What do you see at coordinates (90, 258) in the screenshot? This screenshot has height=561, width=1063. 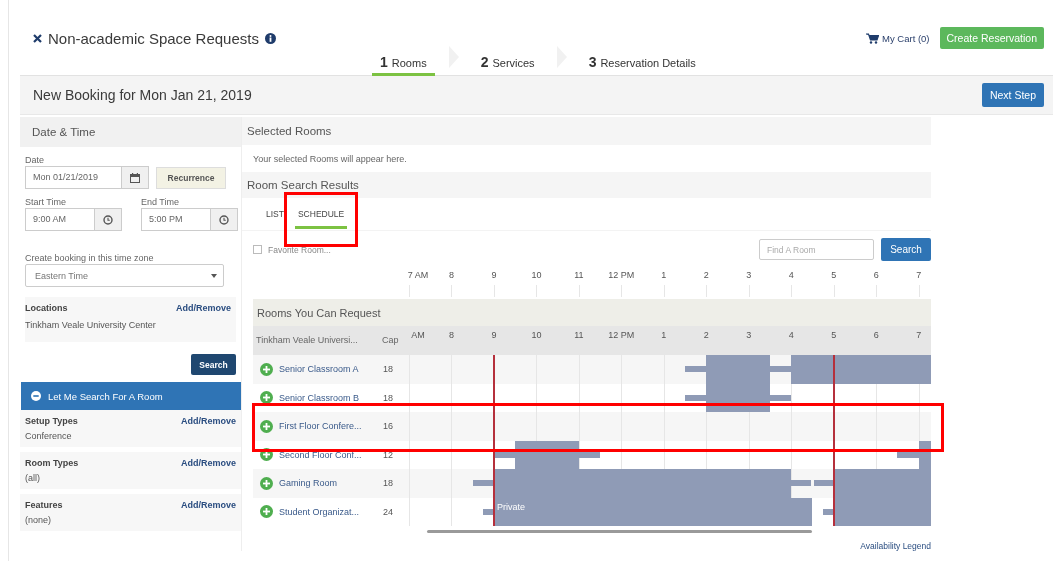 I see `field-label: Create booking in this time zone` at bounding box center [90, 258].